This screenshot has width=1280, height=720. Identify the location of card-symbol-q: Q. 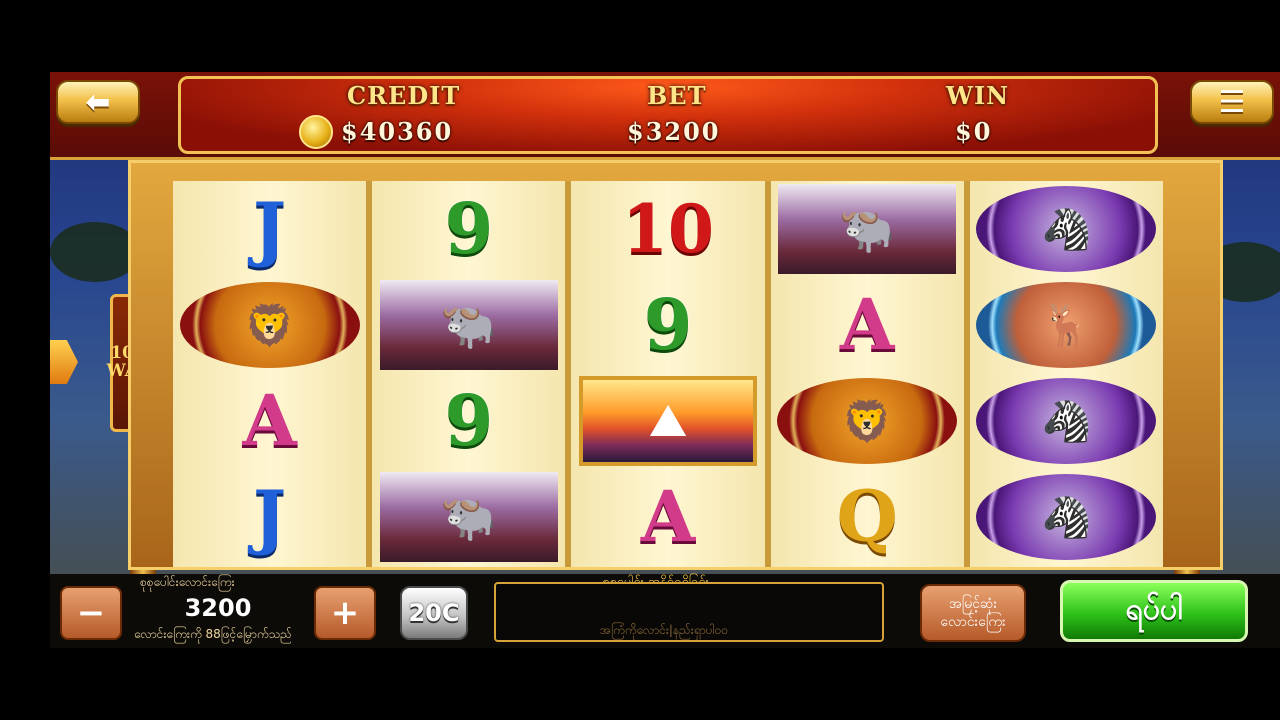
(867, 516).